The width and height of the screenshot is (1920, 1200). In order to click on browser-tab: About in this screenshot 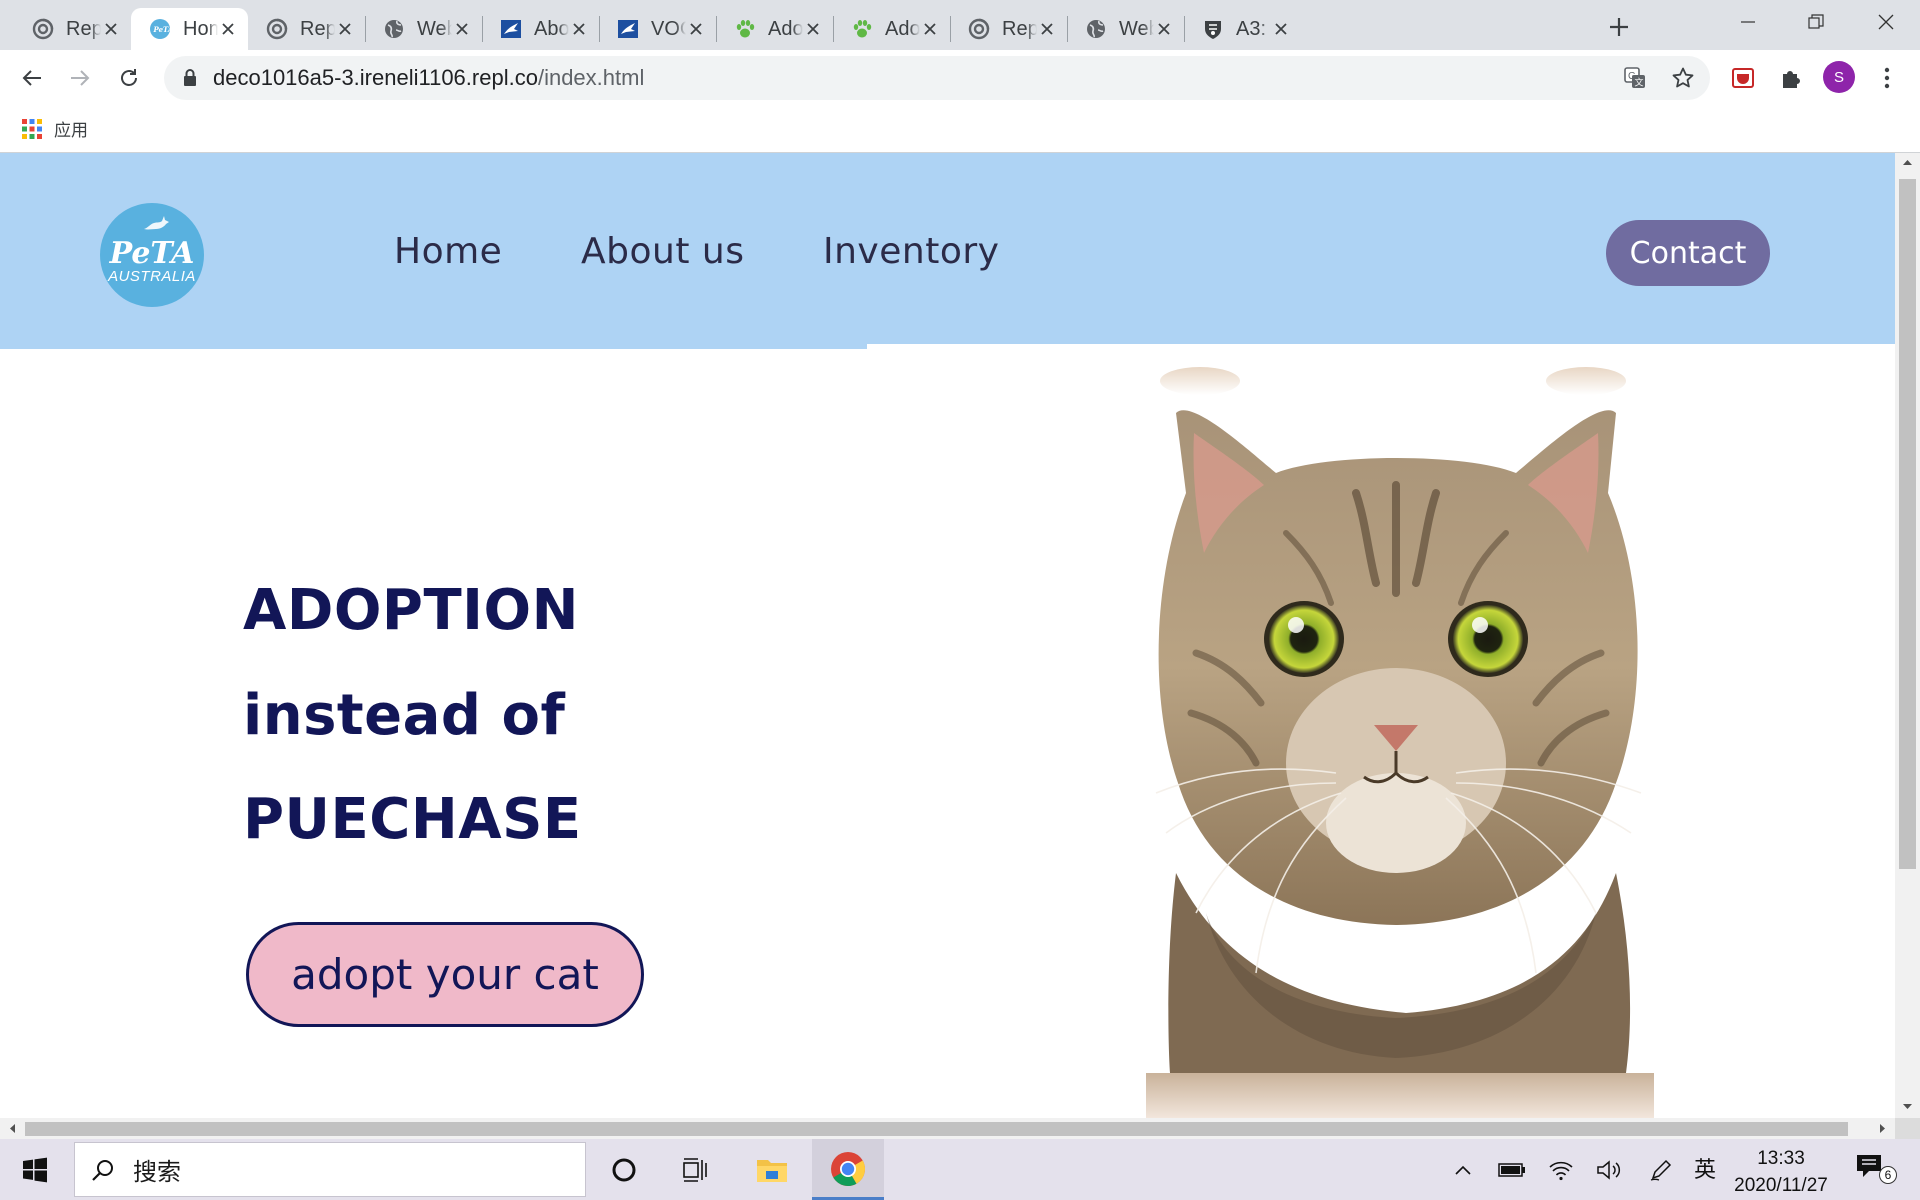, I will do `click(540, 29)`.